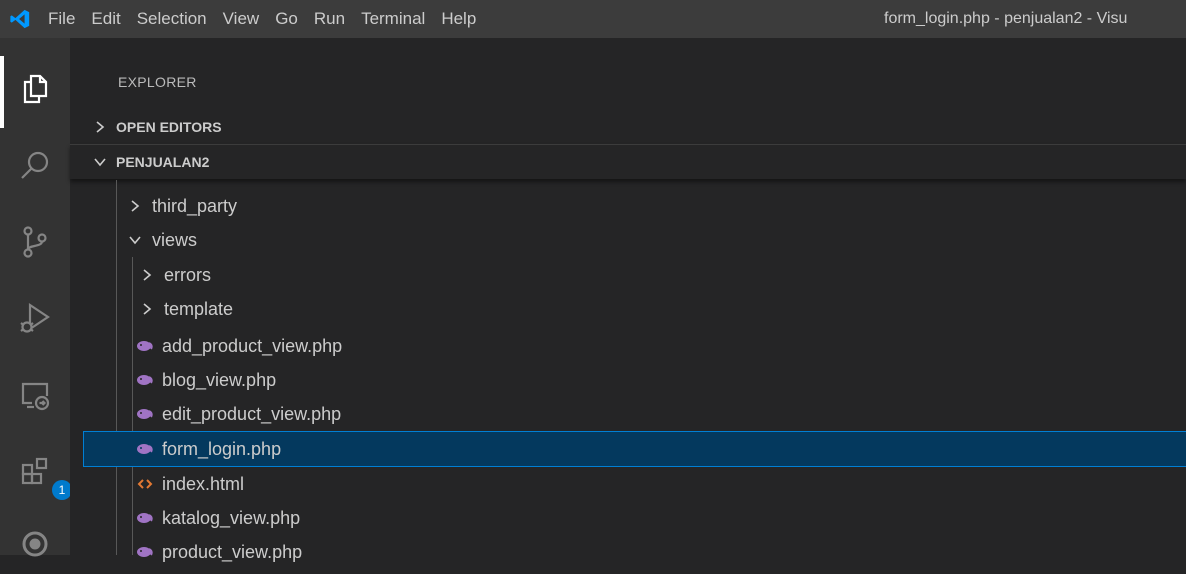 The width and height of the screenshot is (1186, 574). What do you see at coordinates (157, 82) in the screenshot?
I see `explorer-title: EXPLORER` at bounding box center [157, 82].